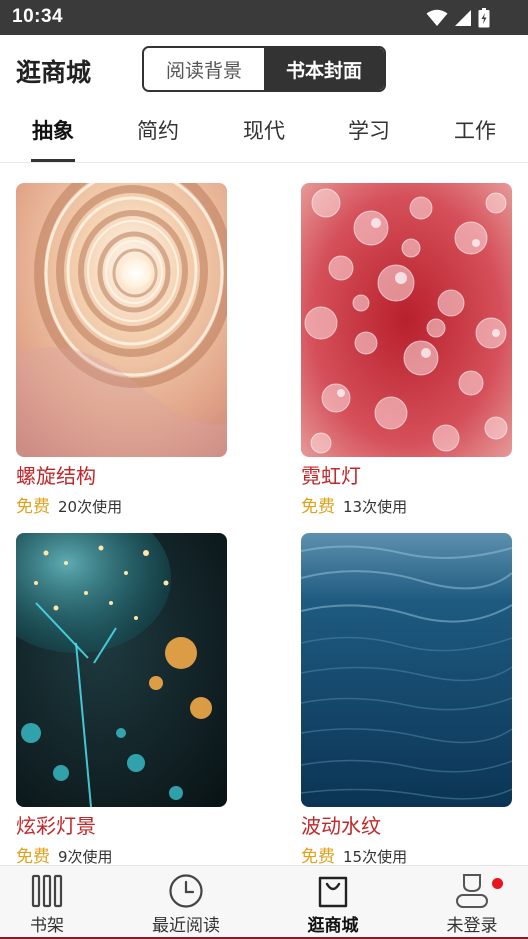 This screenshot has height=939, width=528. Describe the element at coordinates (484, 18) in the screenshot. I see `battery-icon` at that location.